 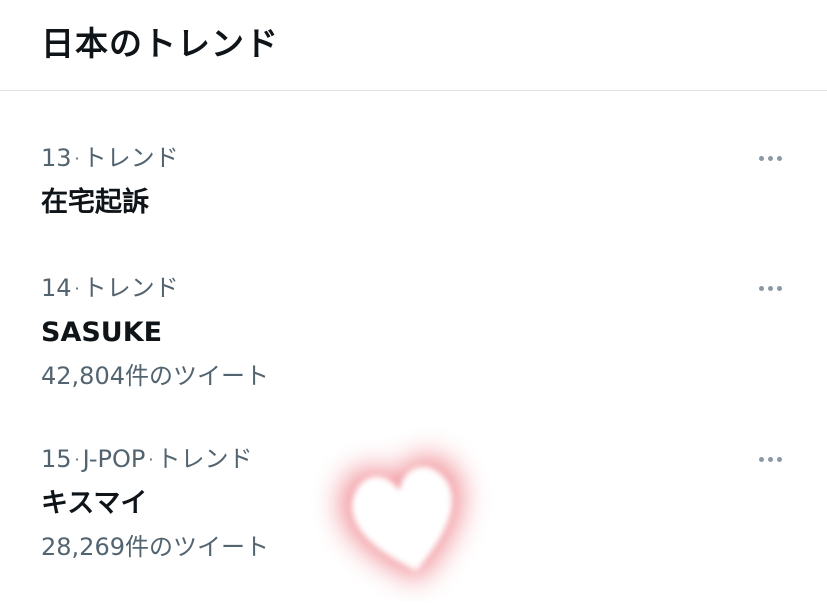 I want to click on trend-meta: 13 · トレンド, so click(x=110, y=158).